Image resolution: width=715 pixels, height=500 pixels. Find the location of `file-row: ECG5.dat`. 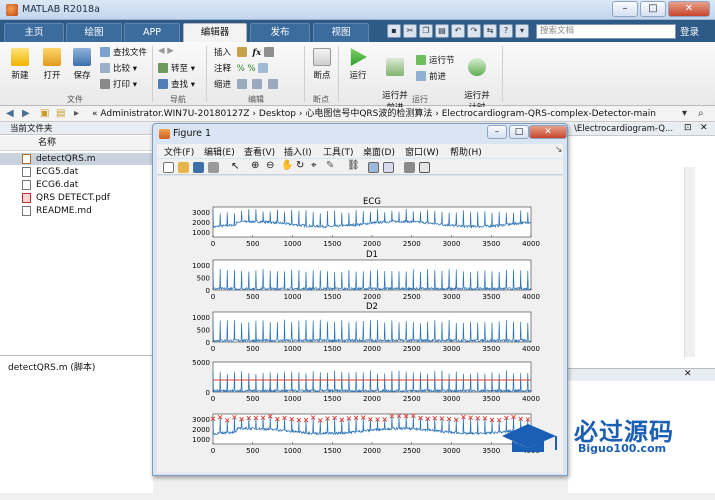

file-row: ECG5.dat is located at coordinates (76, 172).